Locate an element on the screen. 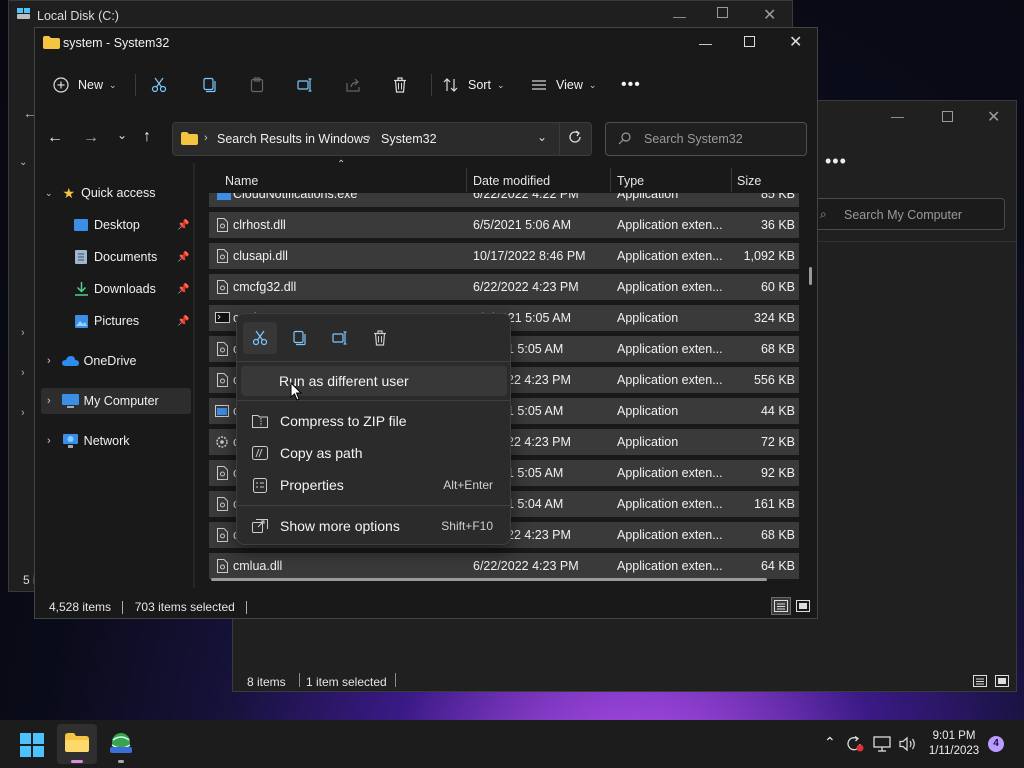 This screenshot has width=1024, height=768. title-bar: system - System32 — ✕ is located at coordinates (426, 43).